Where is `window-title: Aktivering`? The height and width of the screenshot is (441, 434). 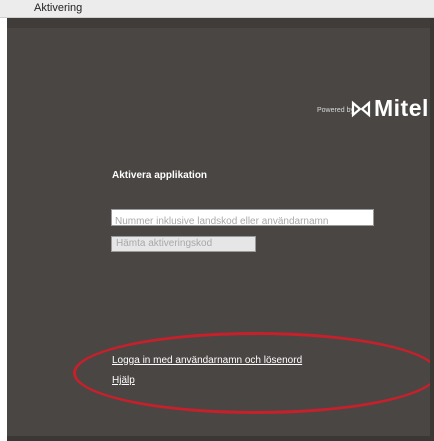
window-title: Aktivering is located at coordinates (58, 8).